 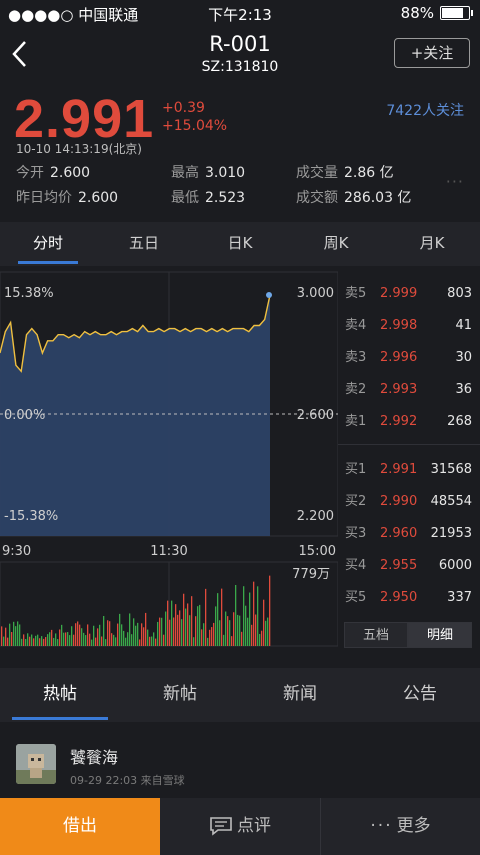 What do you see at coordinates (195, 126) in the screenshot?
I see `price-change-percent: +15.04%` at bounding box center [195, 126].